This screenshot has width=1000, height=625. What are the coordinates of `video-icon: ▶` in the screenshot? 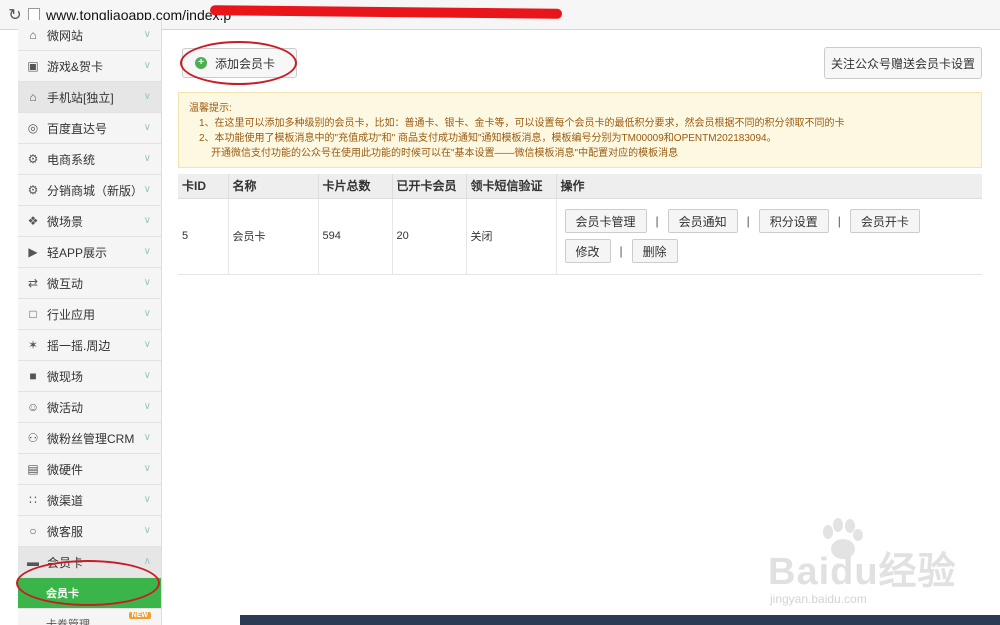 It's located at (33, 252).